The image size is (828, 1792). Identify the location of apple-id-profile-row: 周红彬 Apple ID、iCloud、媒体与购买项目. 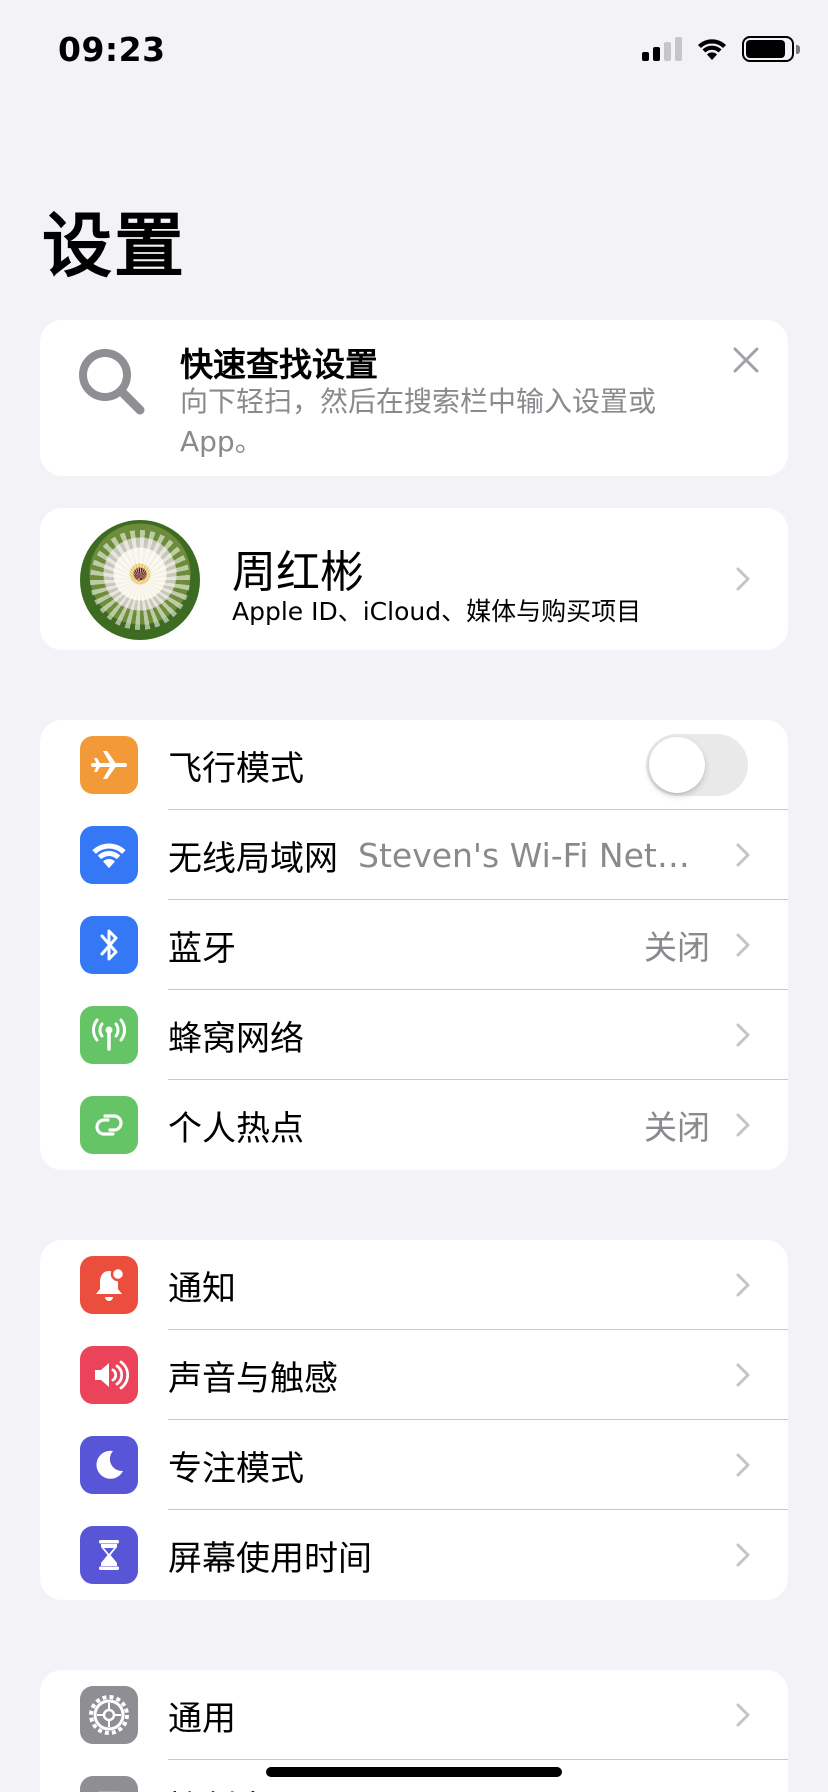
(414, 579).